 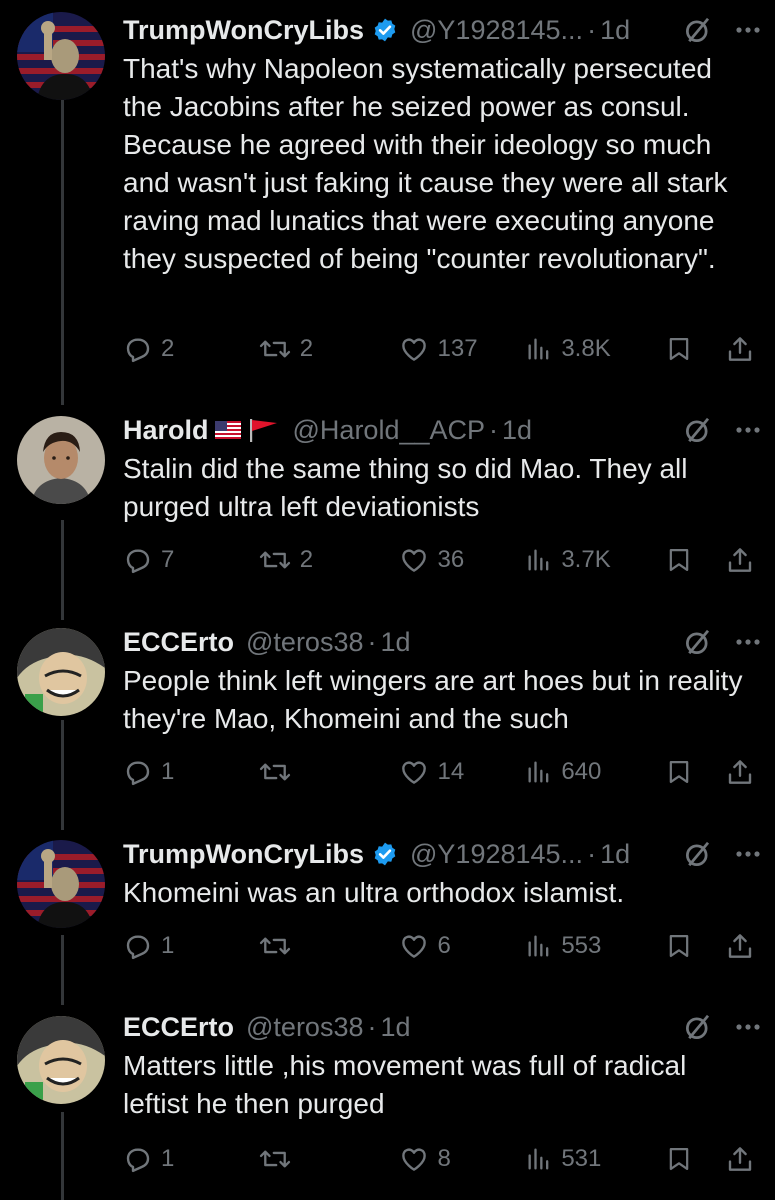 I want to click on views-button: 640, so click(x=595, y=772).